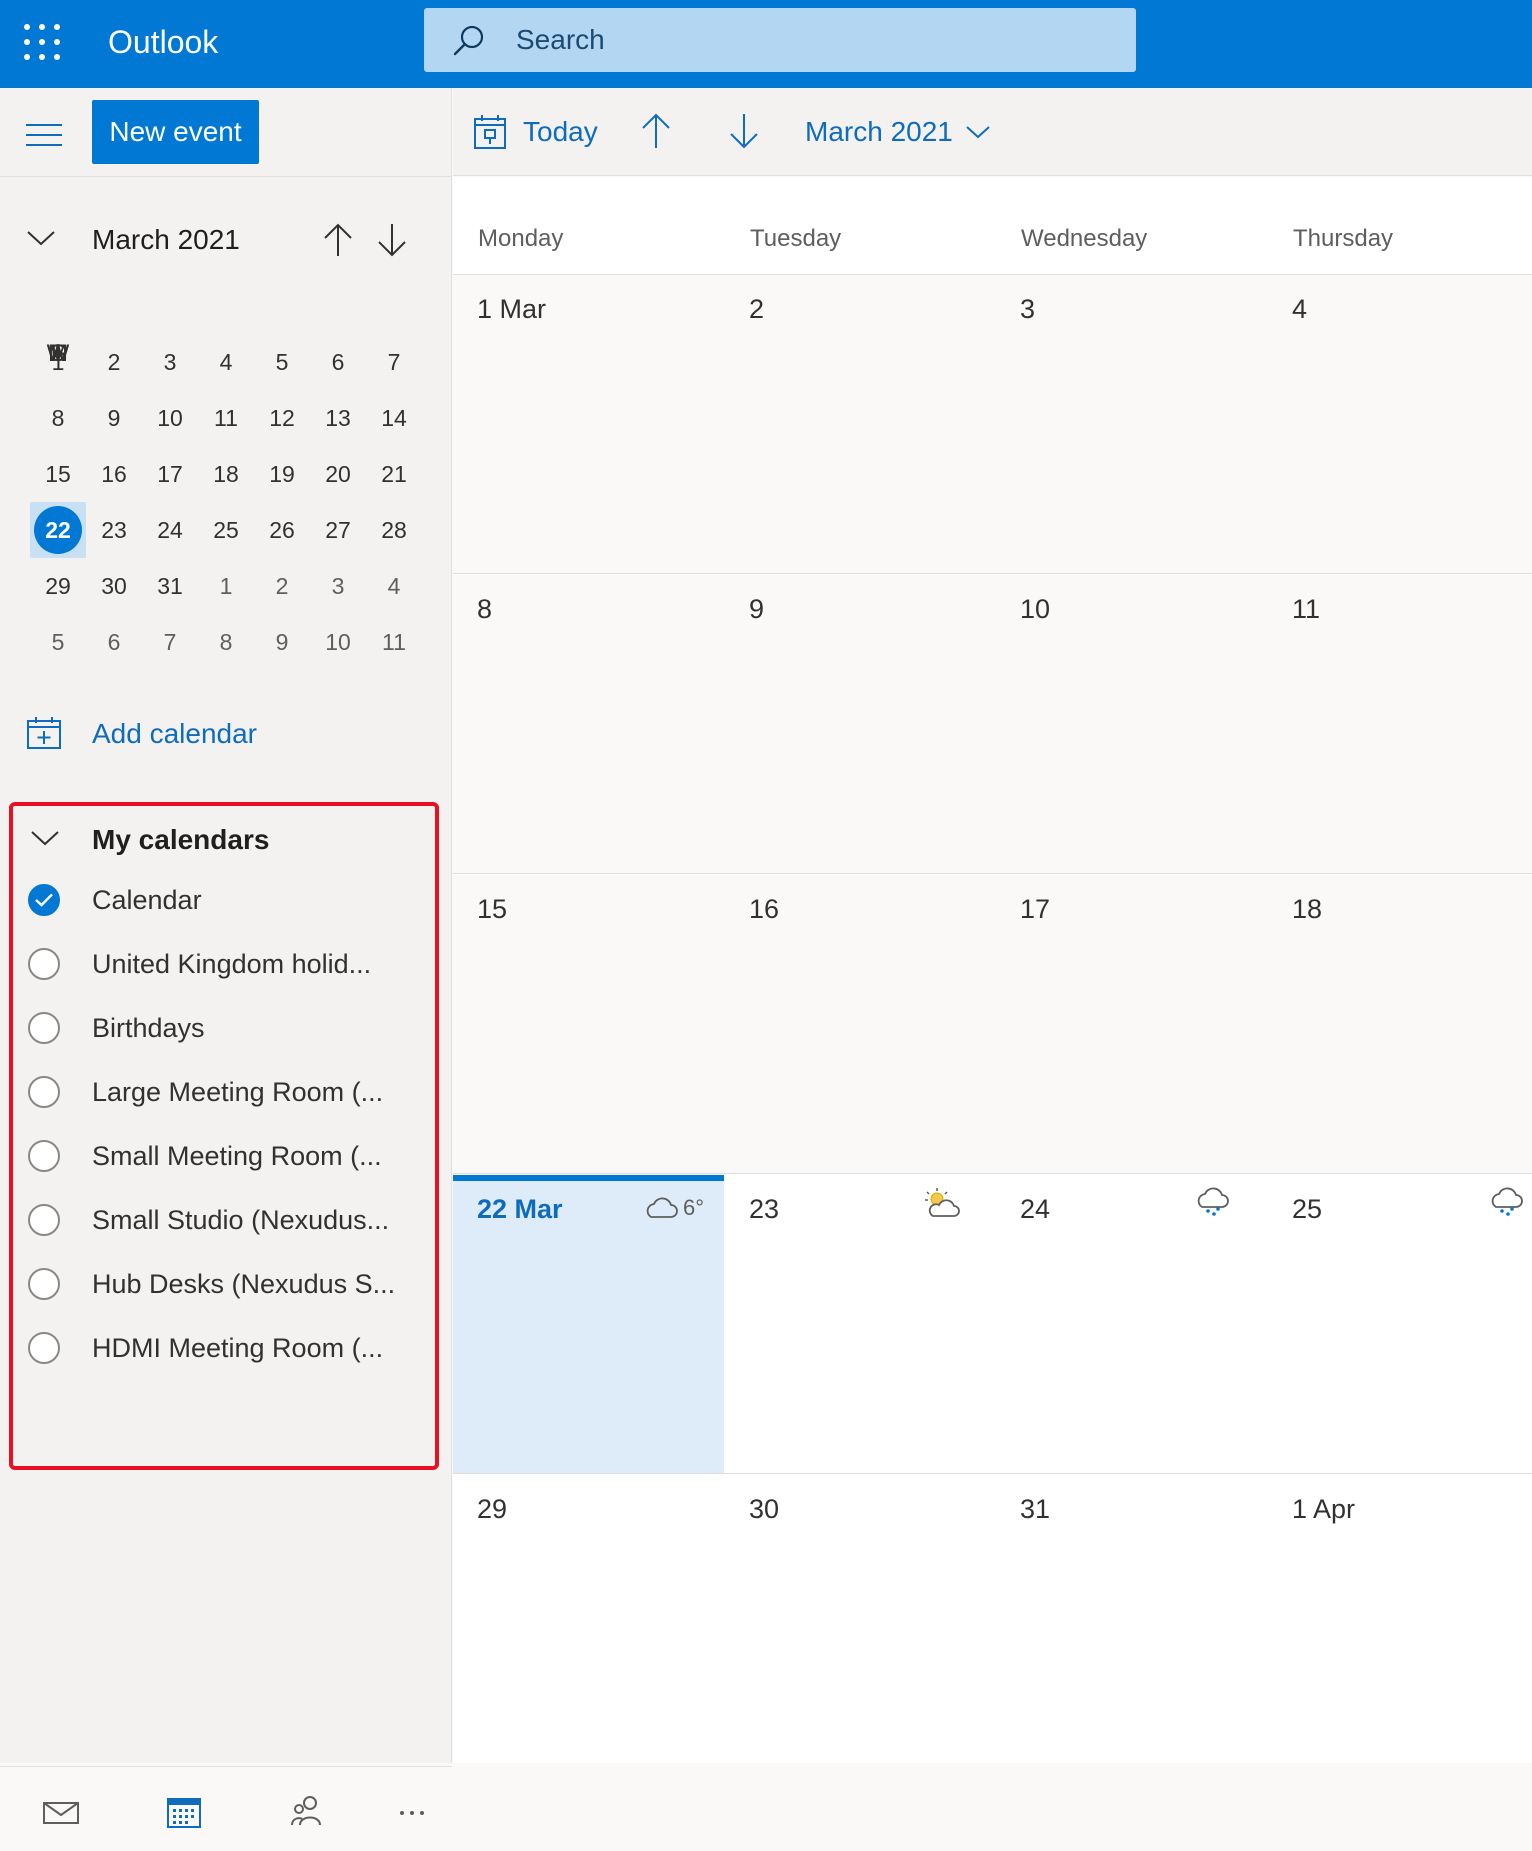 The width and height of the screenshot is (1532, 1851). What do you see at coordinates (588, 724) in the screenshot?
I see `day-cell: 8` at bounding box center [588, 724].